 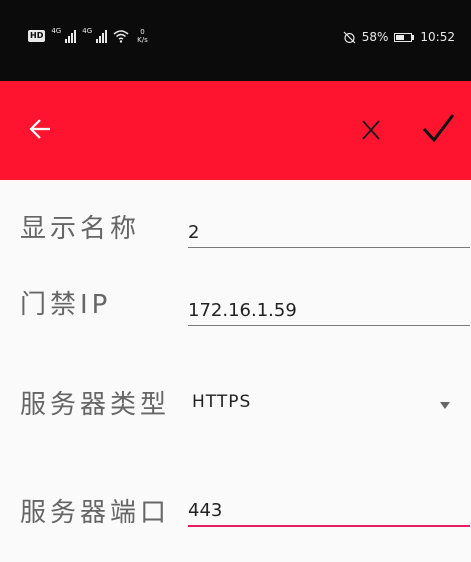 I want to click on status-right-group: 58% 10:52, so click(x=399, y=37).